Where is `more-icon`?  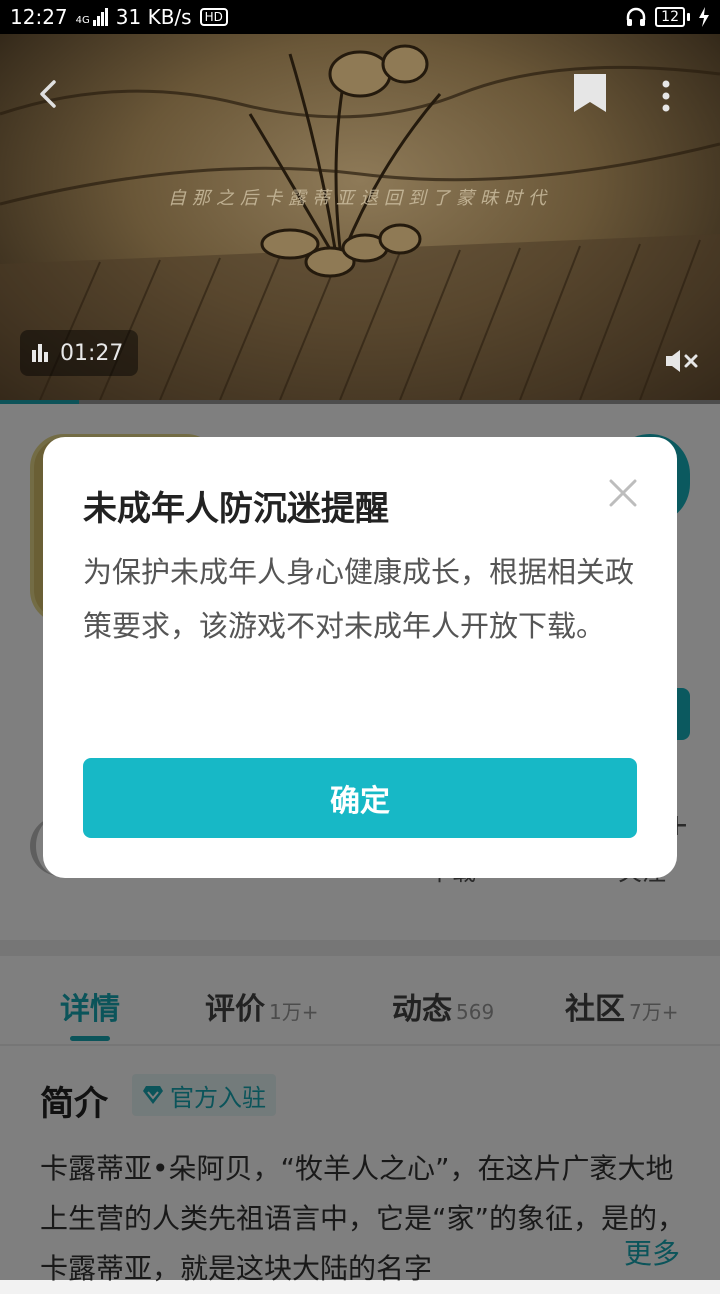 more-icon is located at coordinates (666, 96).